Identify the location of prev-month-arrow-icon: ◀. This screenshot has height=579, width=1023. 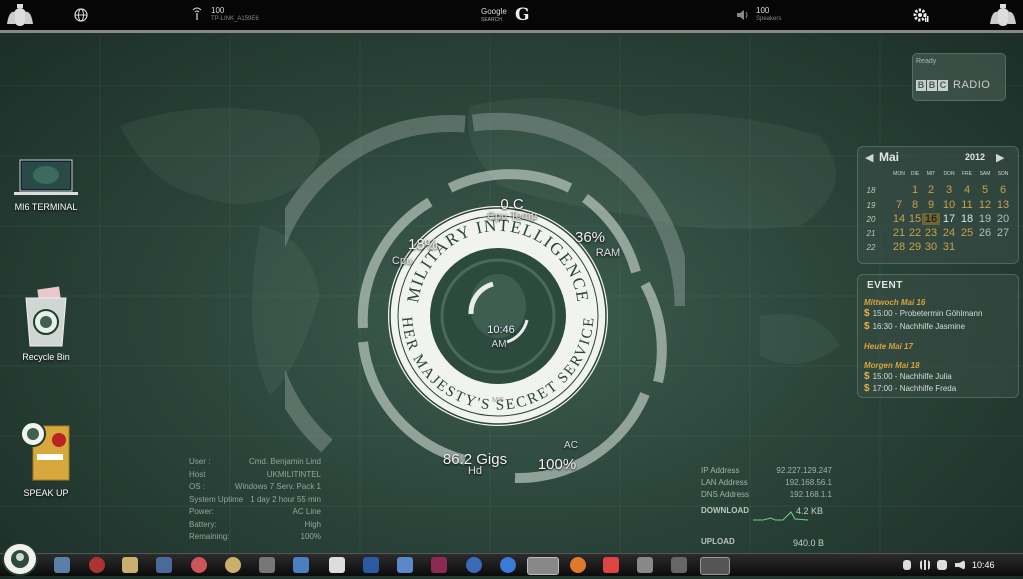
(869, 157).